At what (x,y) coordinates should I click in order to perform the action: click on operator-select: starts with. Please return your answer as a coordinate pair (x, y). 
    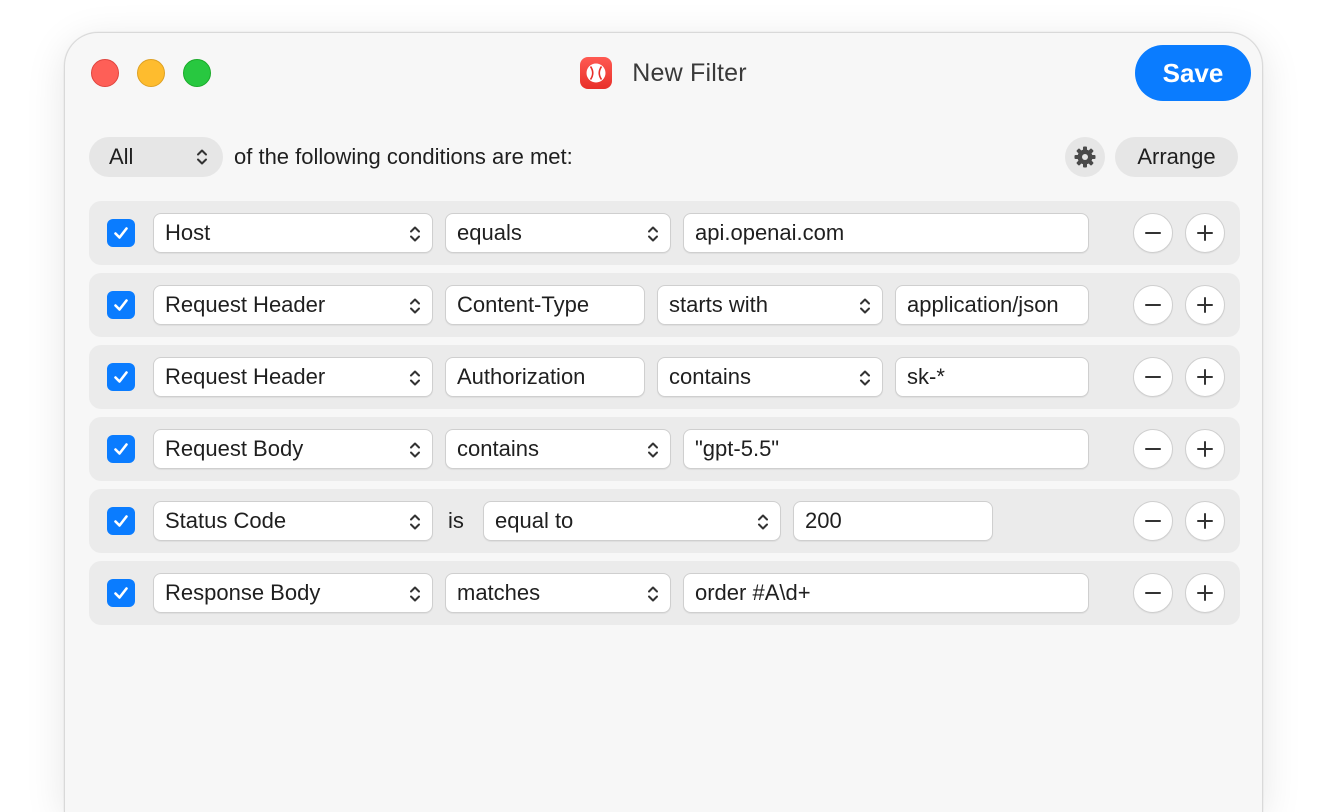
    Looking at the image, I should click on (770, 305).